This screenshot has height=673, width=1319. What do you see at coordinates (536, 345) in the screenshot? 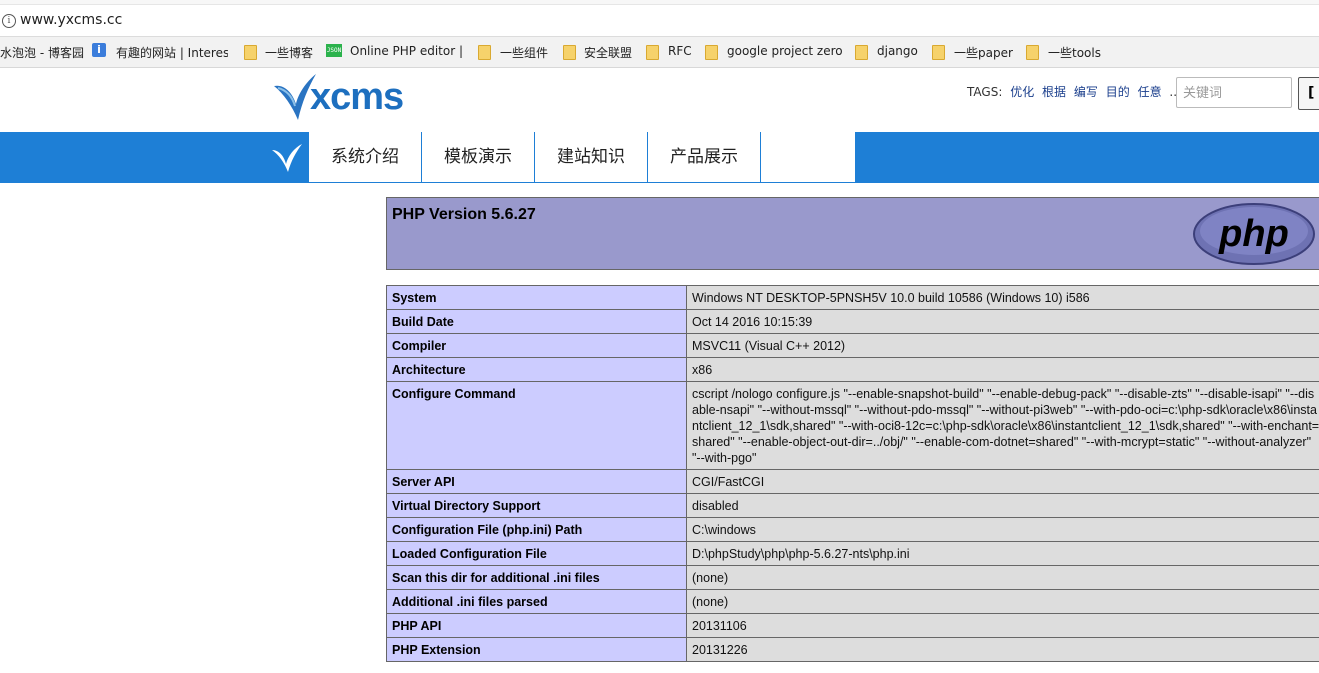
I see `info-key: Compiler` at bounding box center [536, 345].